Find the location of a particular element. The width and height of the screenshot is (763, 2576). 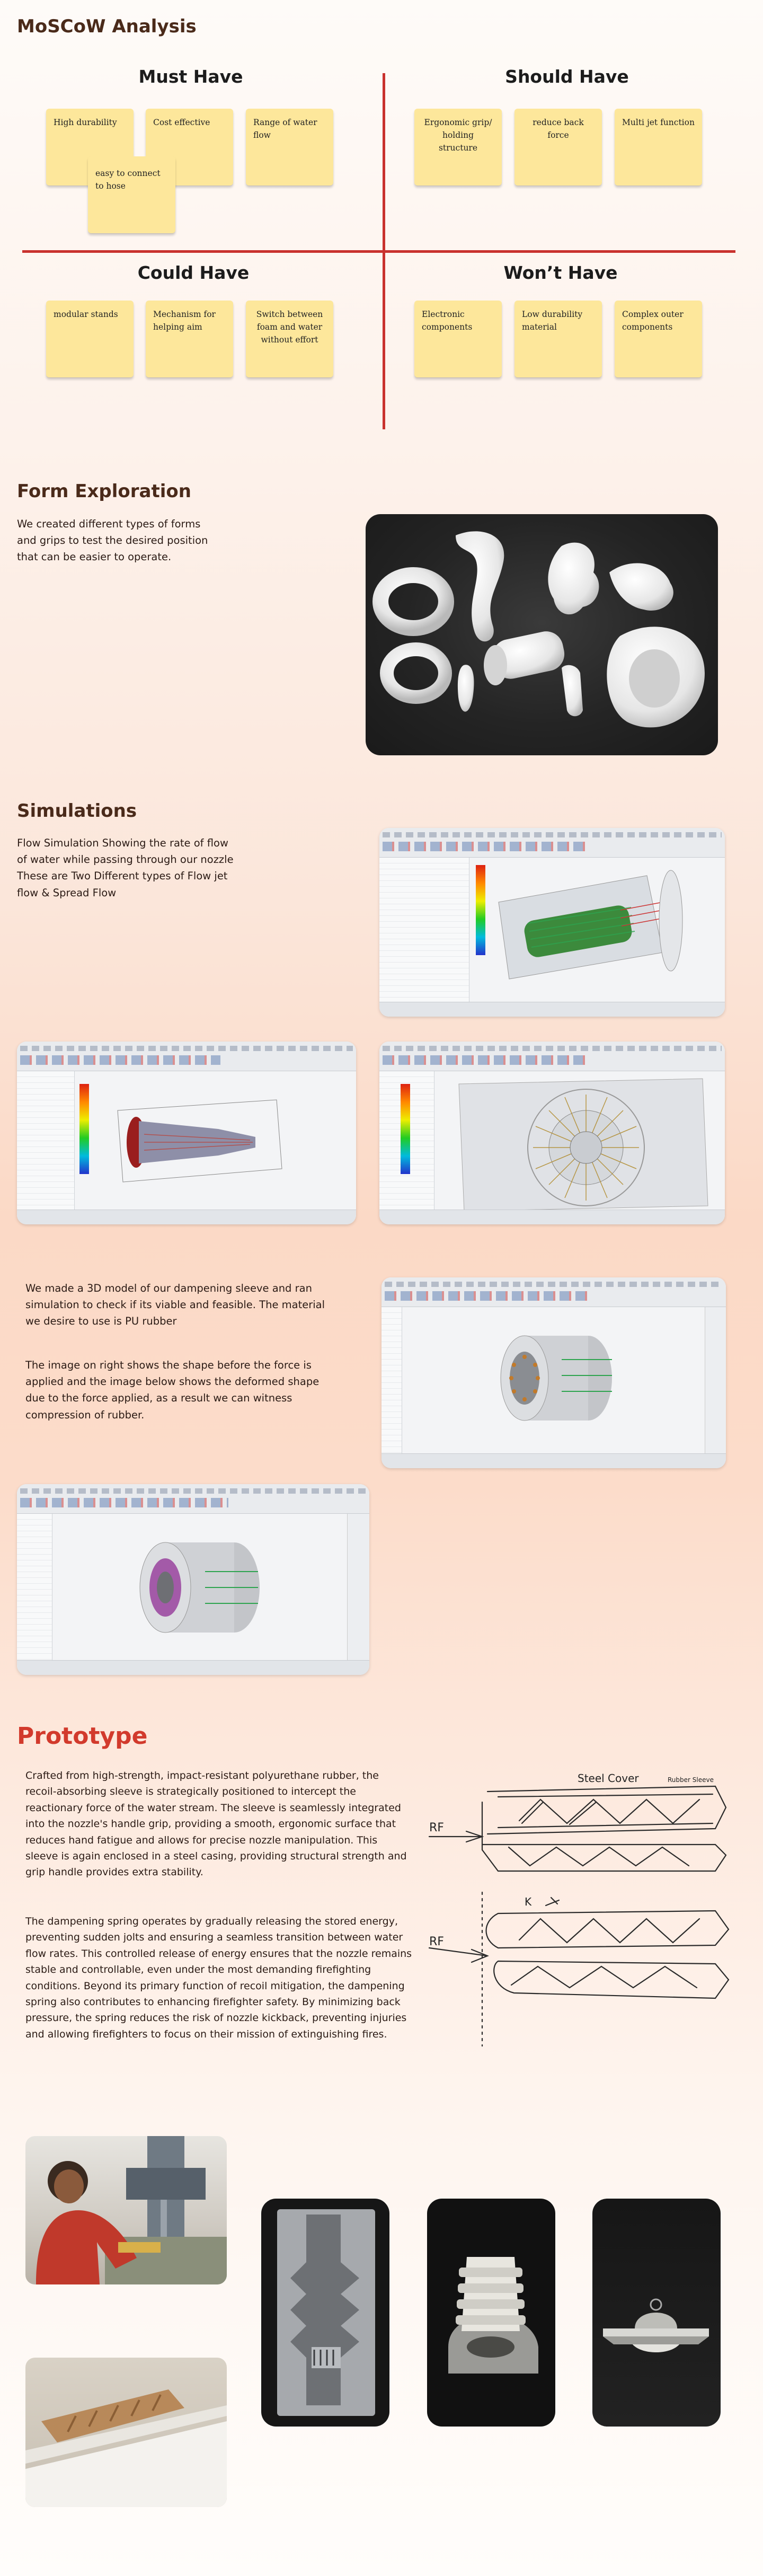

sticky-note: Electronic components is located at coordinates (458, 339).